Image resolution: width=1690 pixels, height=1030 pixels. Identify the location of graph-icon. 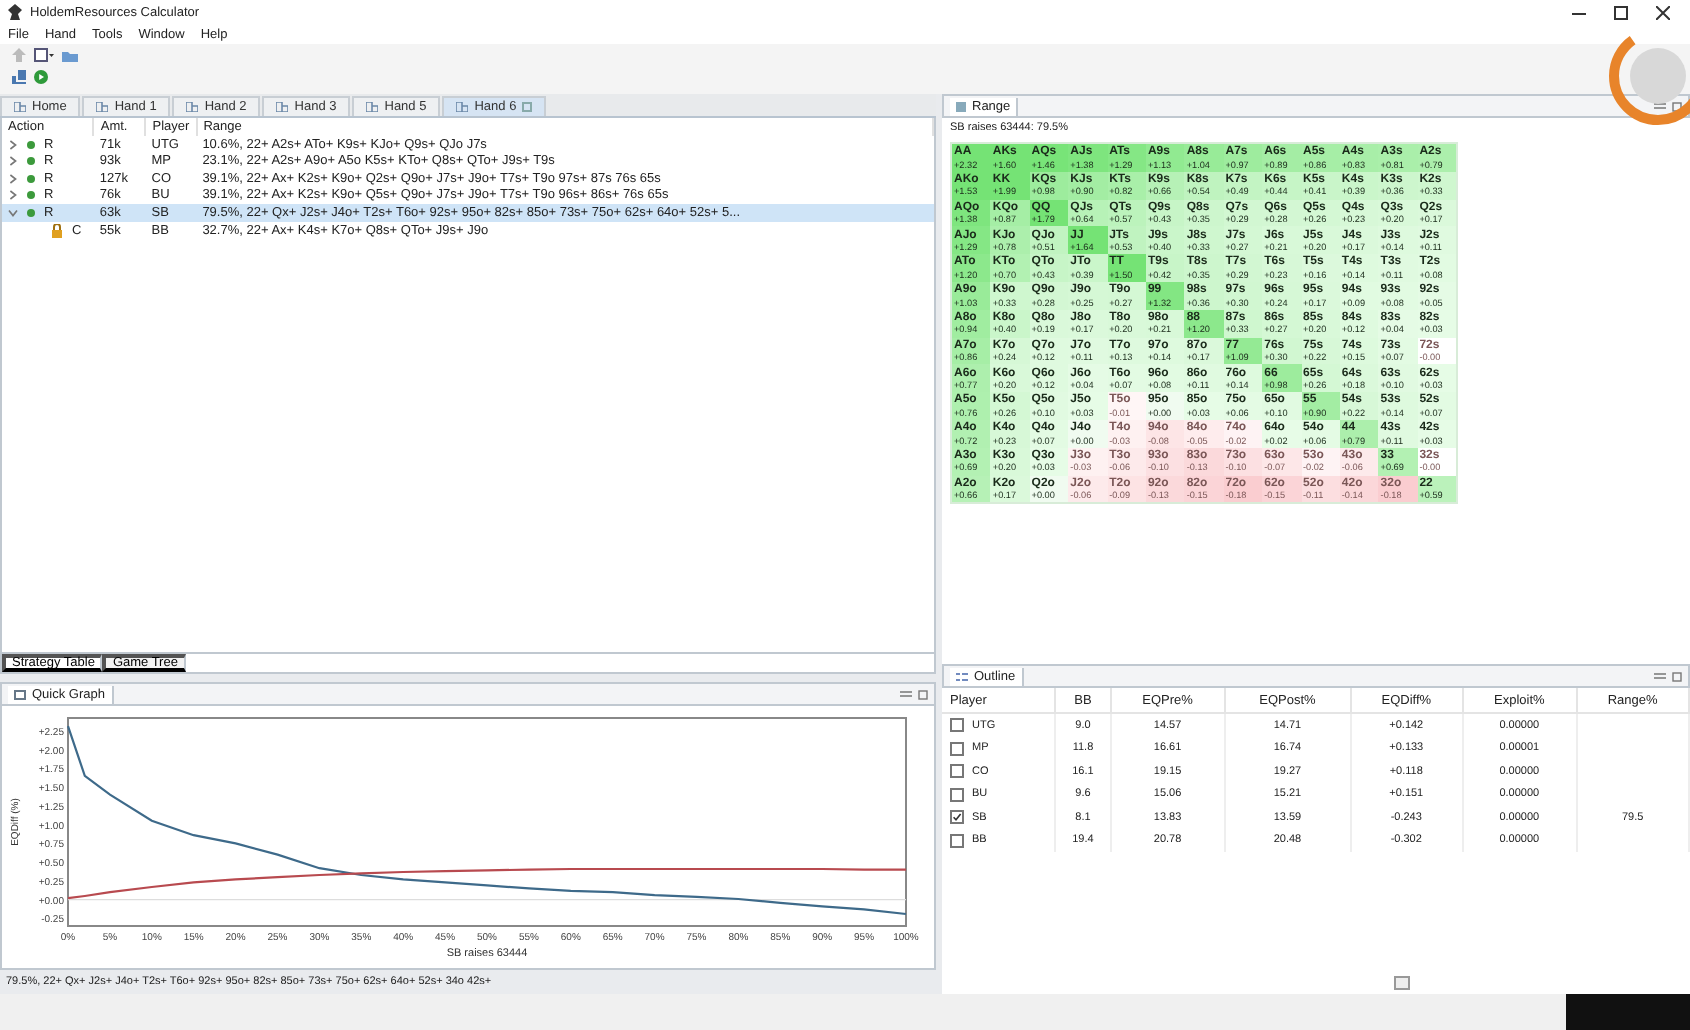
(20, 694).